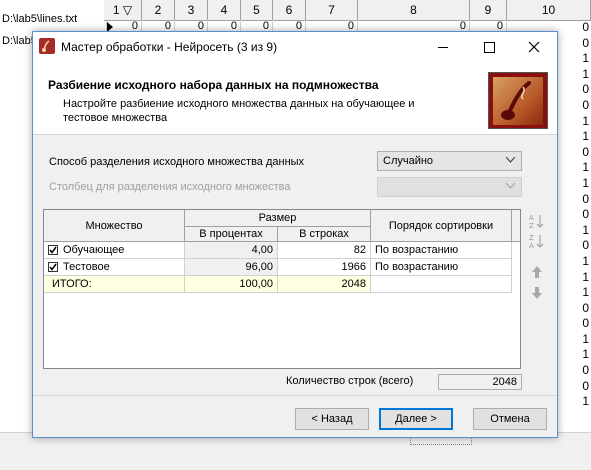 The height and width of the screenshot is (470, 591). I want to click on total-sort, so click(441, 284).